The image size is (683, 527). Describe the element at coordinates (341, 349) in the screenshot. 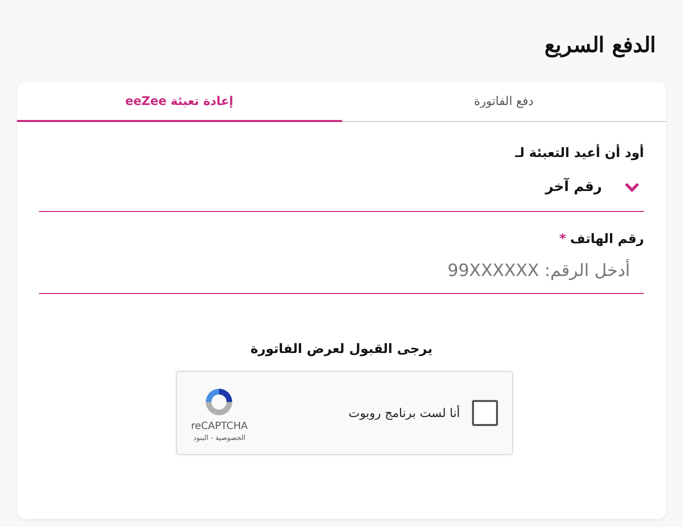

I see `captcha-heading: يرجى القبول لعرض الفاتورة` at that location.